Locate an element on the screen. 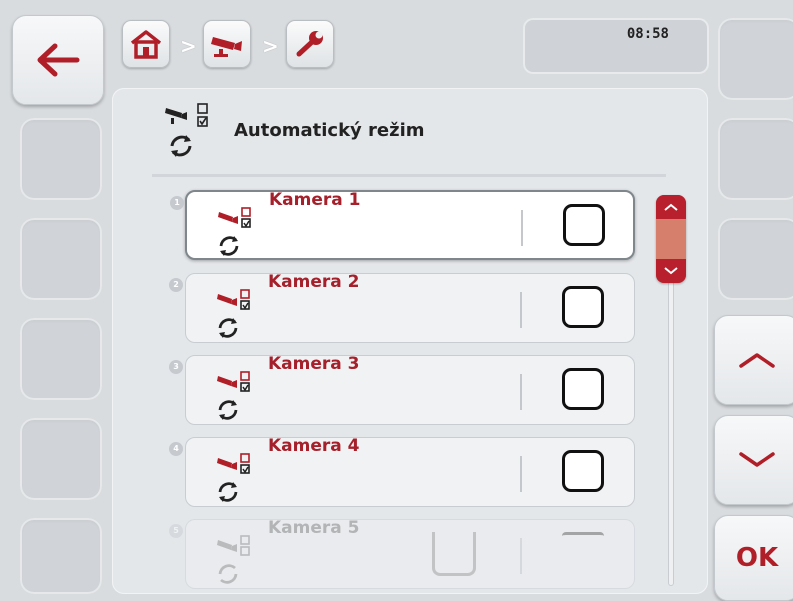  item-label: Kamera 4 is located at coordinates (314, 446).